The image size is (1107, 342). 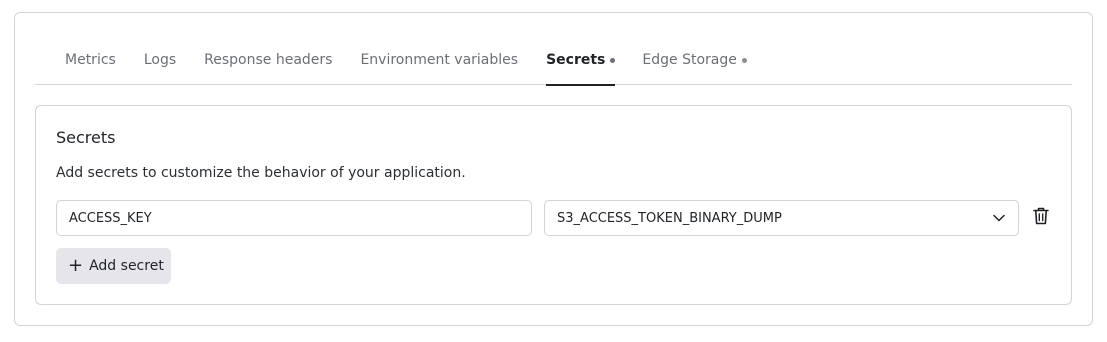 I want to click on tab-metrics: Metrics, so click(x=90, y=62).